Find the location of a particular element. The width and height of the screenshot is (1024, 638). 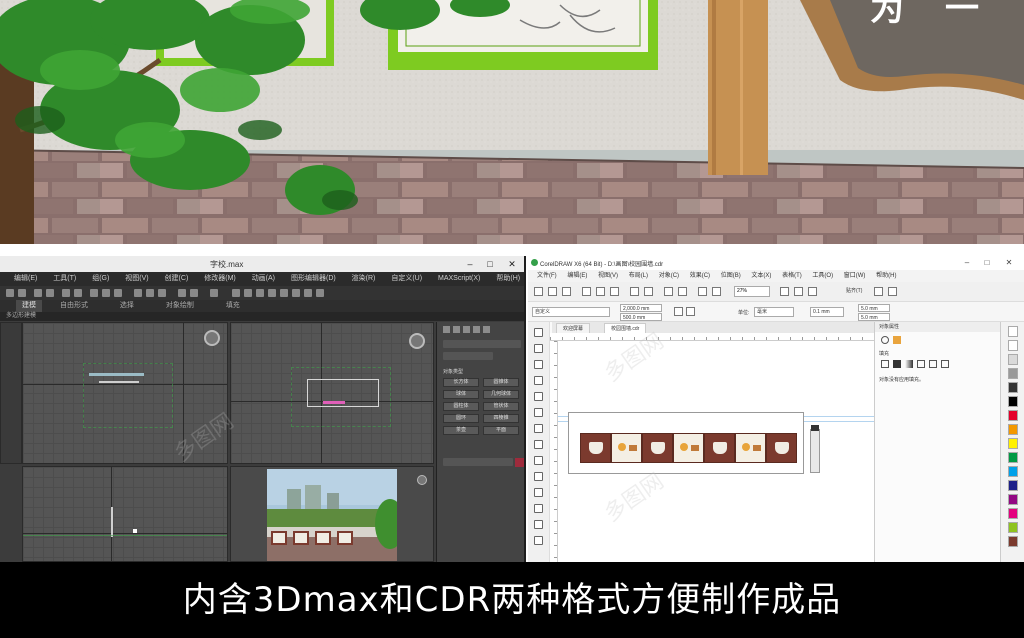

max-menu-help: 帮助(H) is located at coordinates (508, 279).